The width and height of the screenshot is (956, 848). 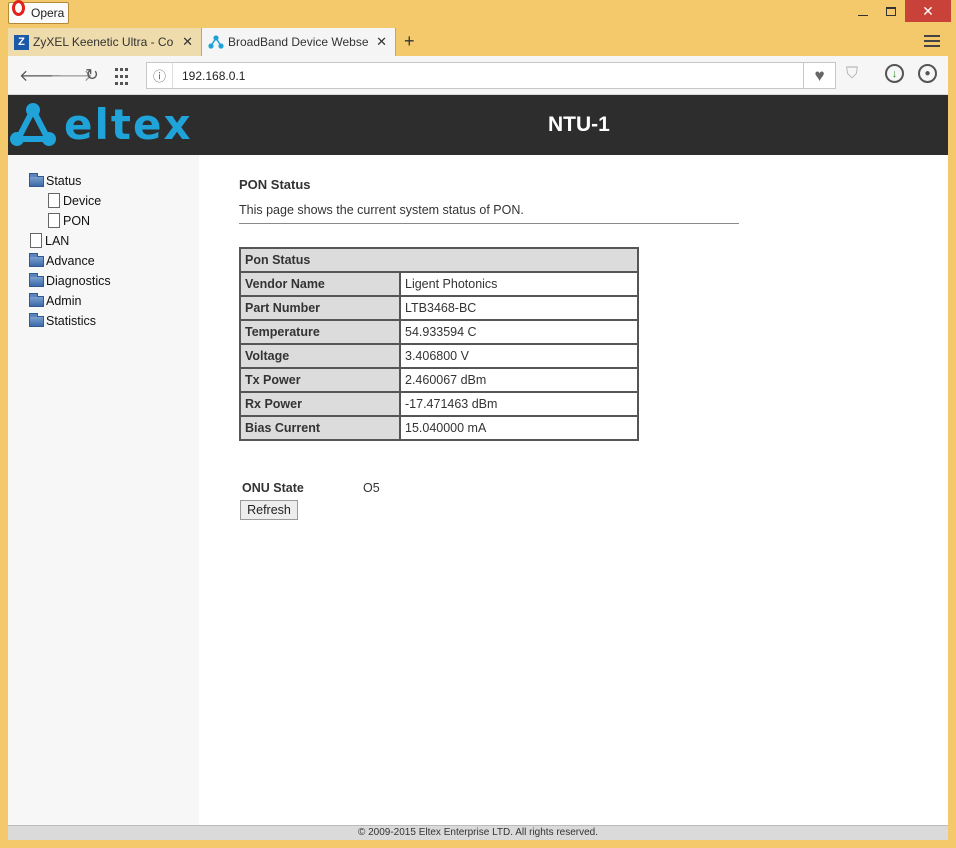 What do you see at coordinates (160, 75) in the screenshot?
I see `site-info-icon: ⓘ` at bounding box center [160, 75].